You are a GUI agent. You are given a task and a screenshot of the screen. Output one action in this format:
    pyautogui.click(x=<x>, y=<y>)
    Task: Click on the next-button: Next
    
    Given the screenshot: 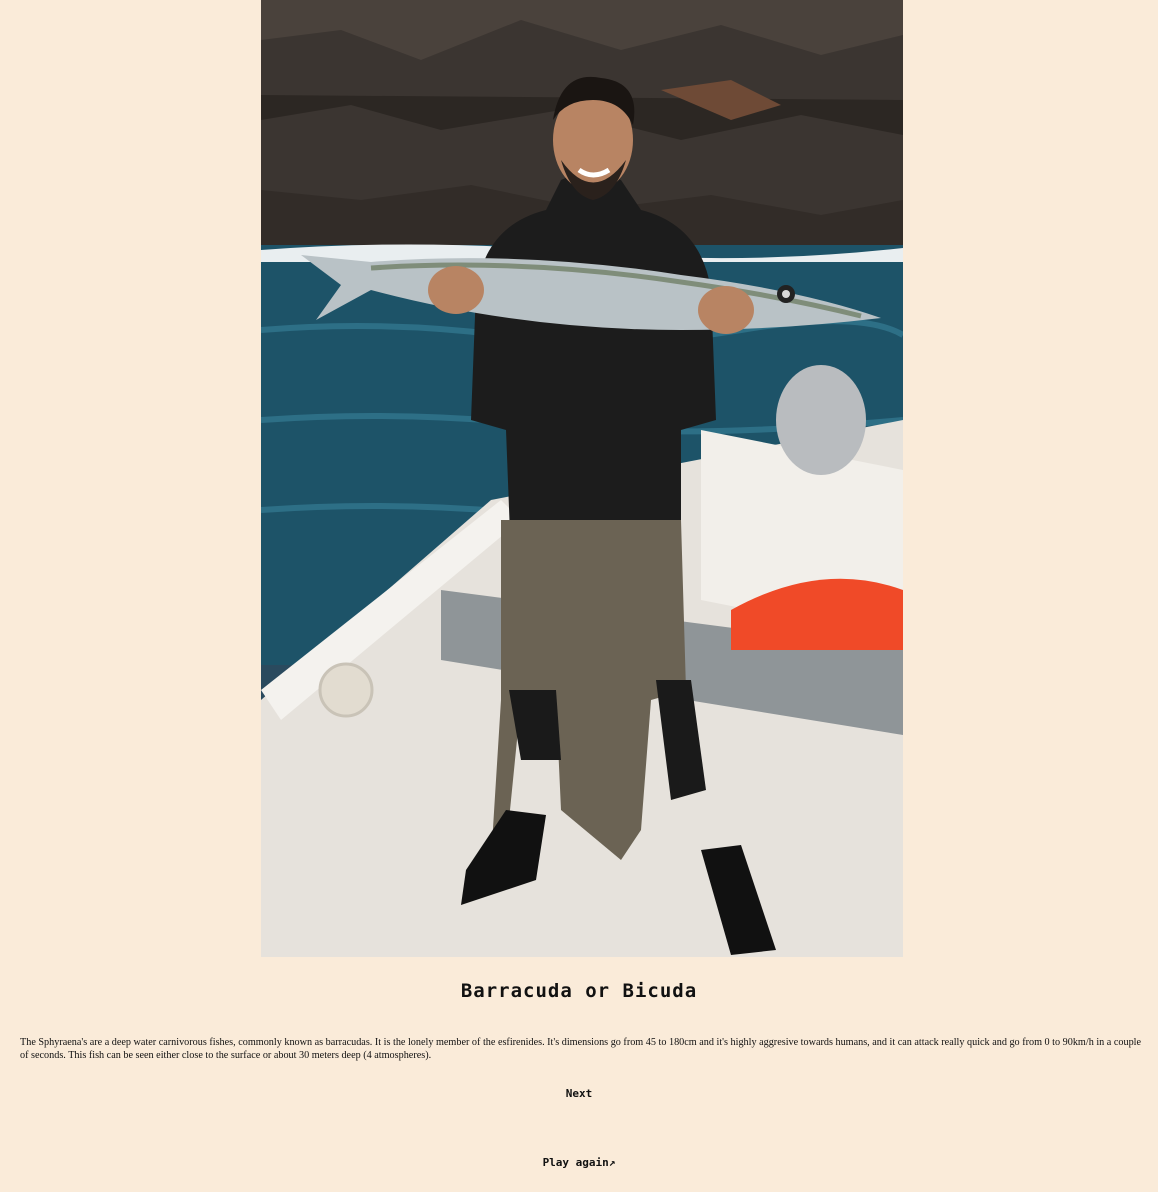 What is the action you would take?
    pyautogui.click(x=579, y=1093)
    